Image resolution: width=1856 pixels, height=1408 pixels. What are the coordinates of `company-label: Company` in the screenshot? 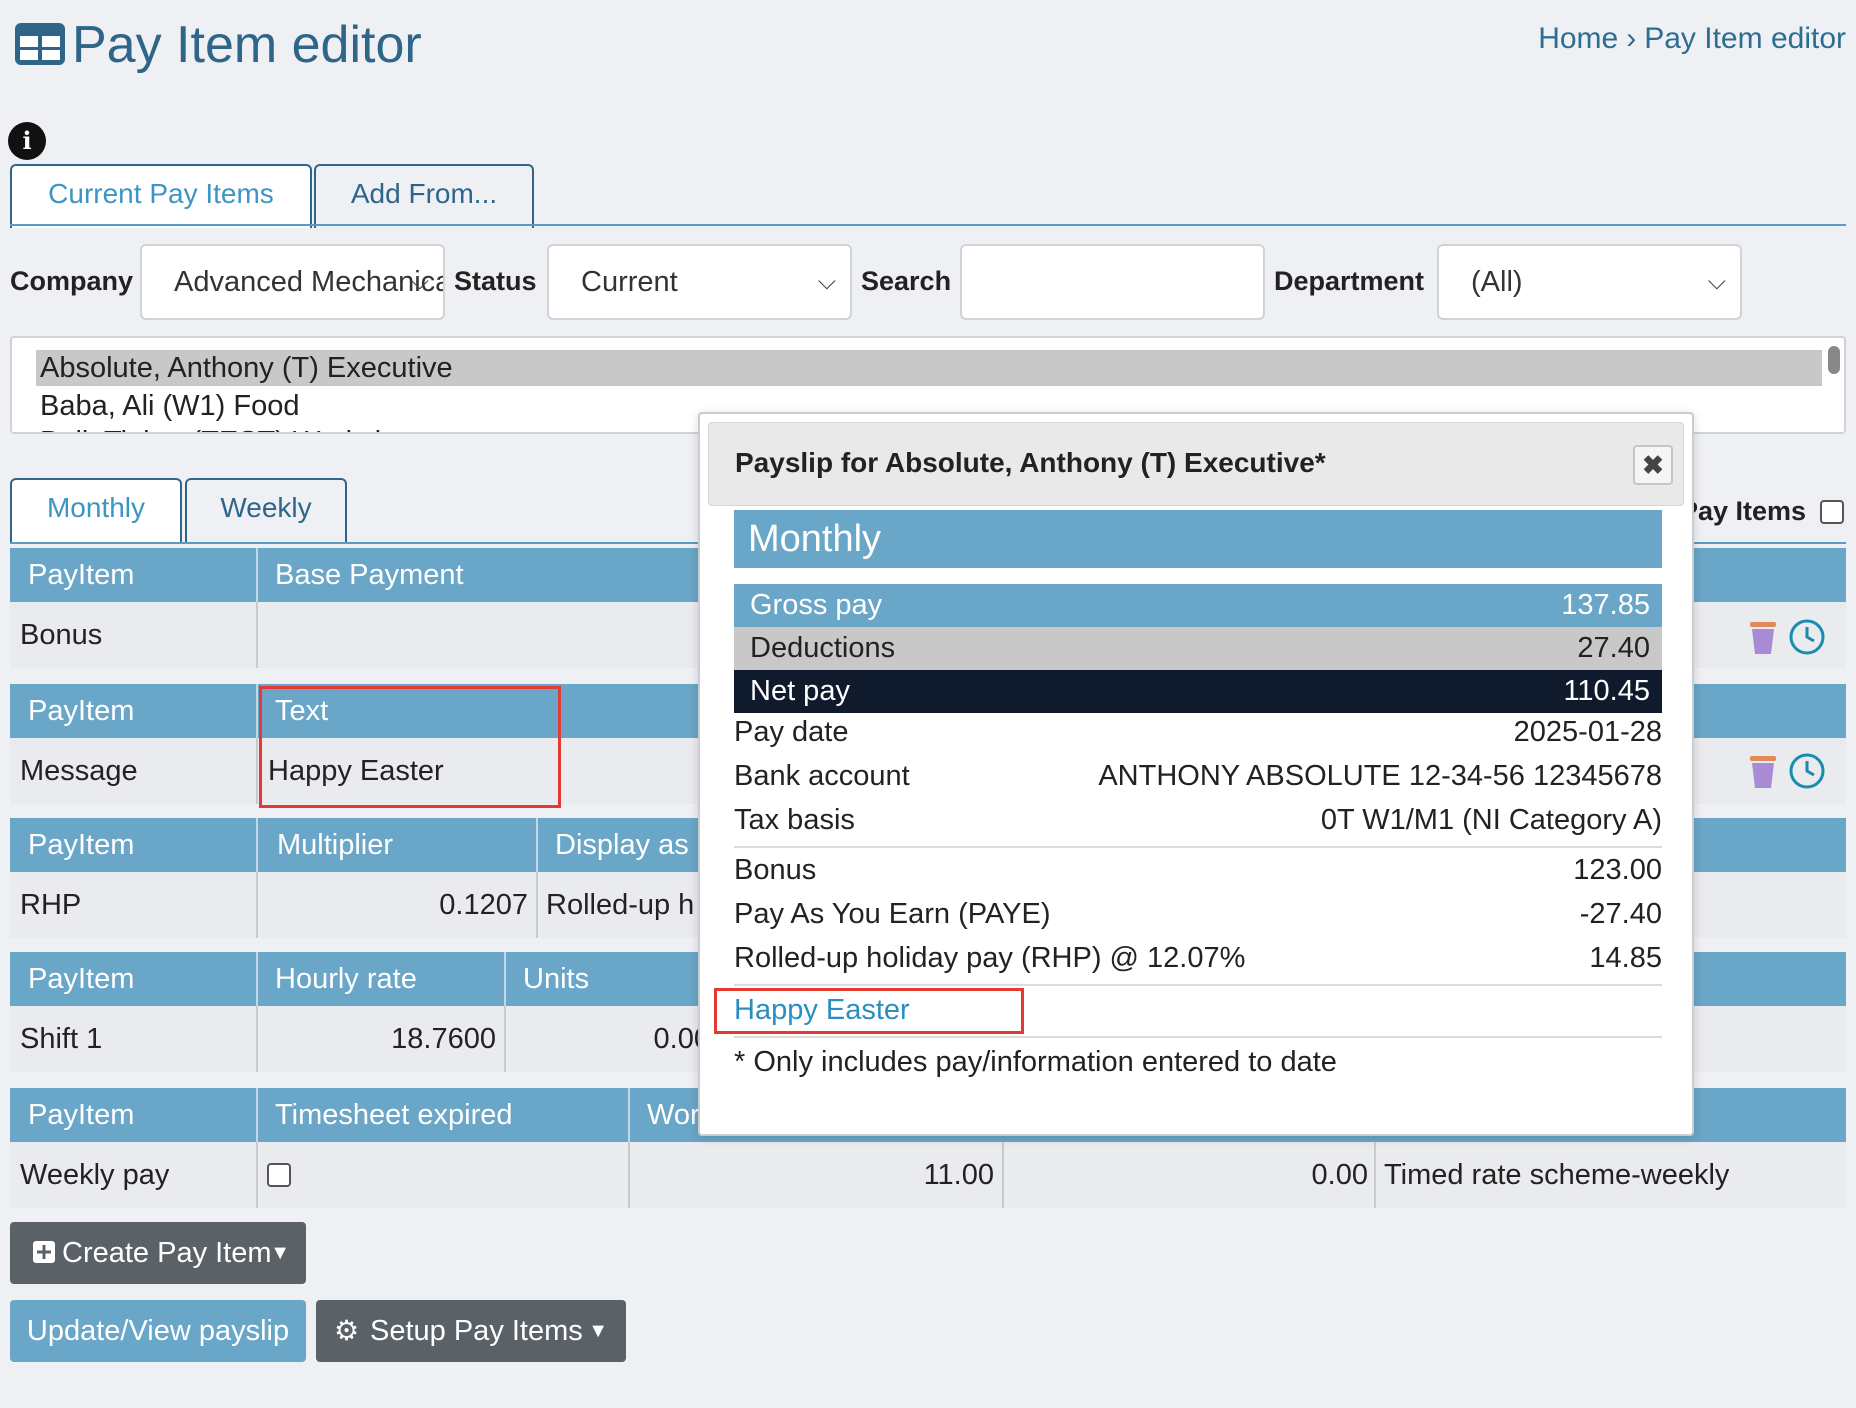 It's located at (72, 281).